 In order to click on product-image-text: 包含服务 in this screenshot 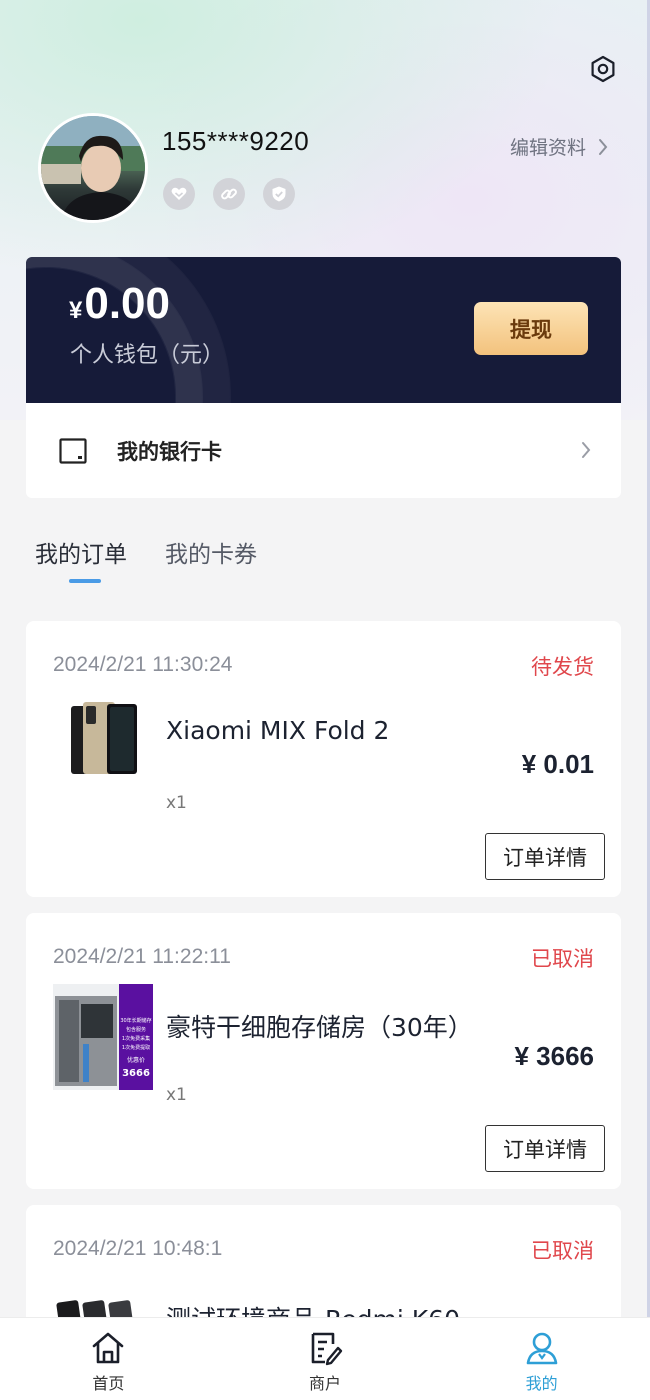, I will do `click(136, 1029)`.